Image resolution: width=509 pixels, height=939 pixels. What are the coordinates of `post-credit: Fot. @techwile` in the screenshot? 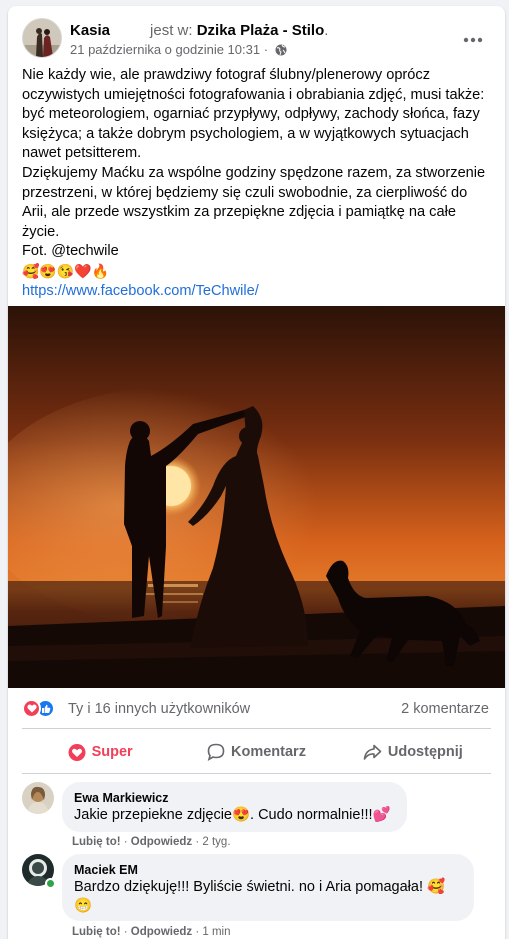 It's located at (70, 251).